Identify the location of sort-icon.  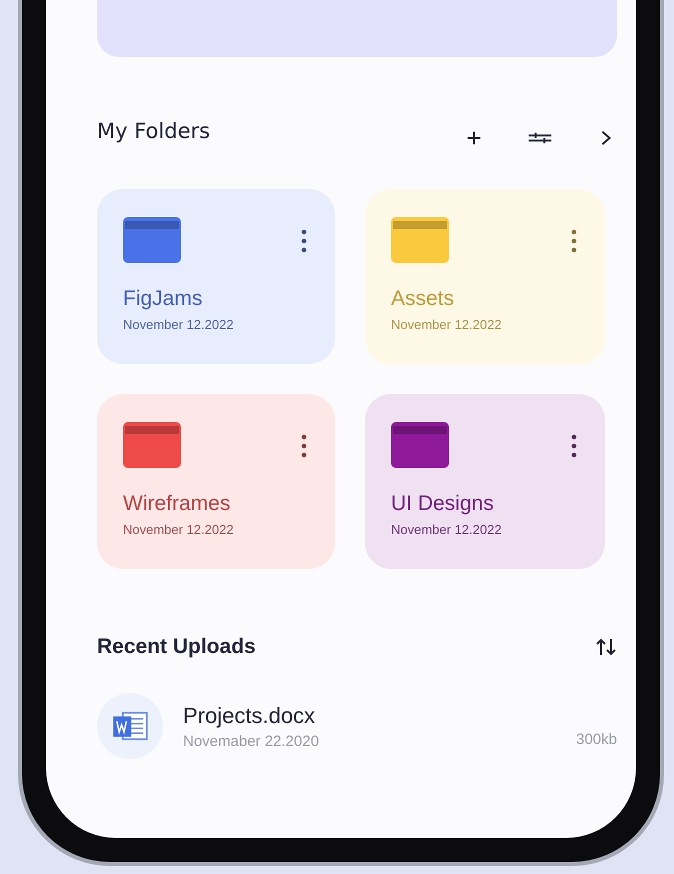
(606, 647).